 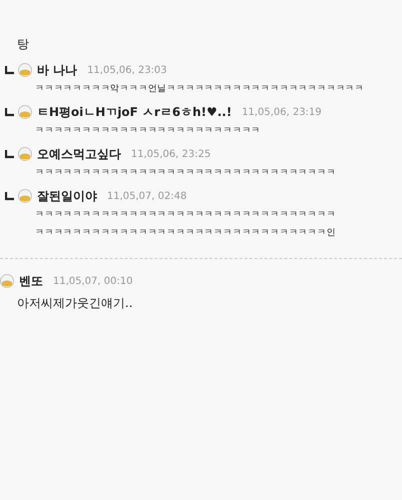 I want to click on author-name: 바 나나, so click(x=57, y=70).